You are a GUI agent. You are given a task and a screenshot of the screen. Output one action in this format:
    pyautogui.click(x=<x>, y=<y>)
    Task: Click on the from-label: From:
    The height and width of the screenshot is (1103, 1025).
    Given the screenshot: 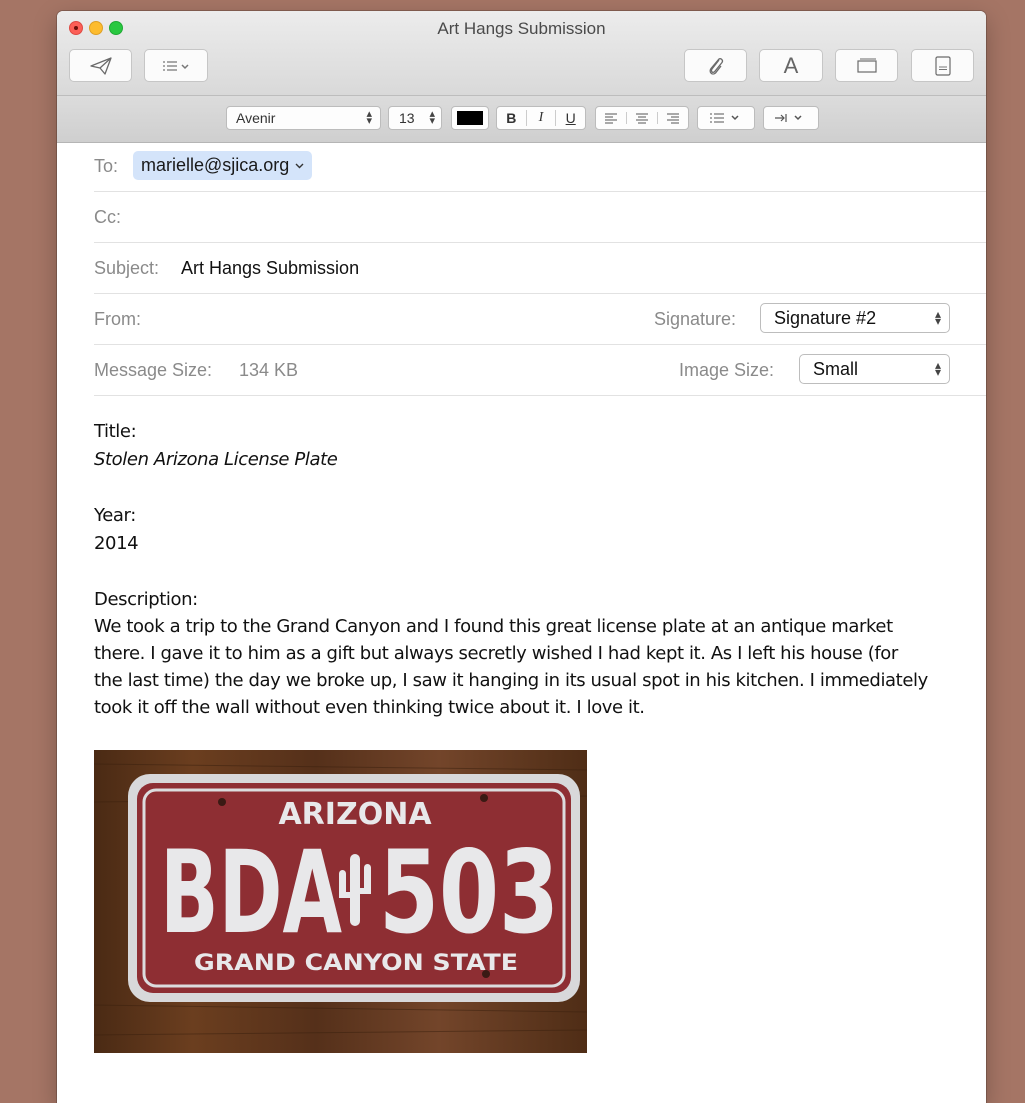 What is the action you would take?
    pyautogui.click(x=117, y=319)
    